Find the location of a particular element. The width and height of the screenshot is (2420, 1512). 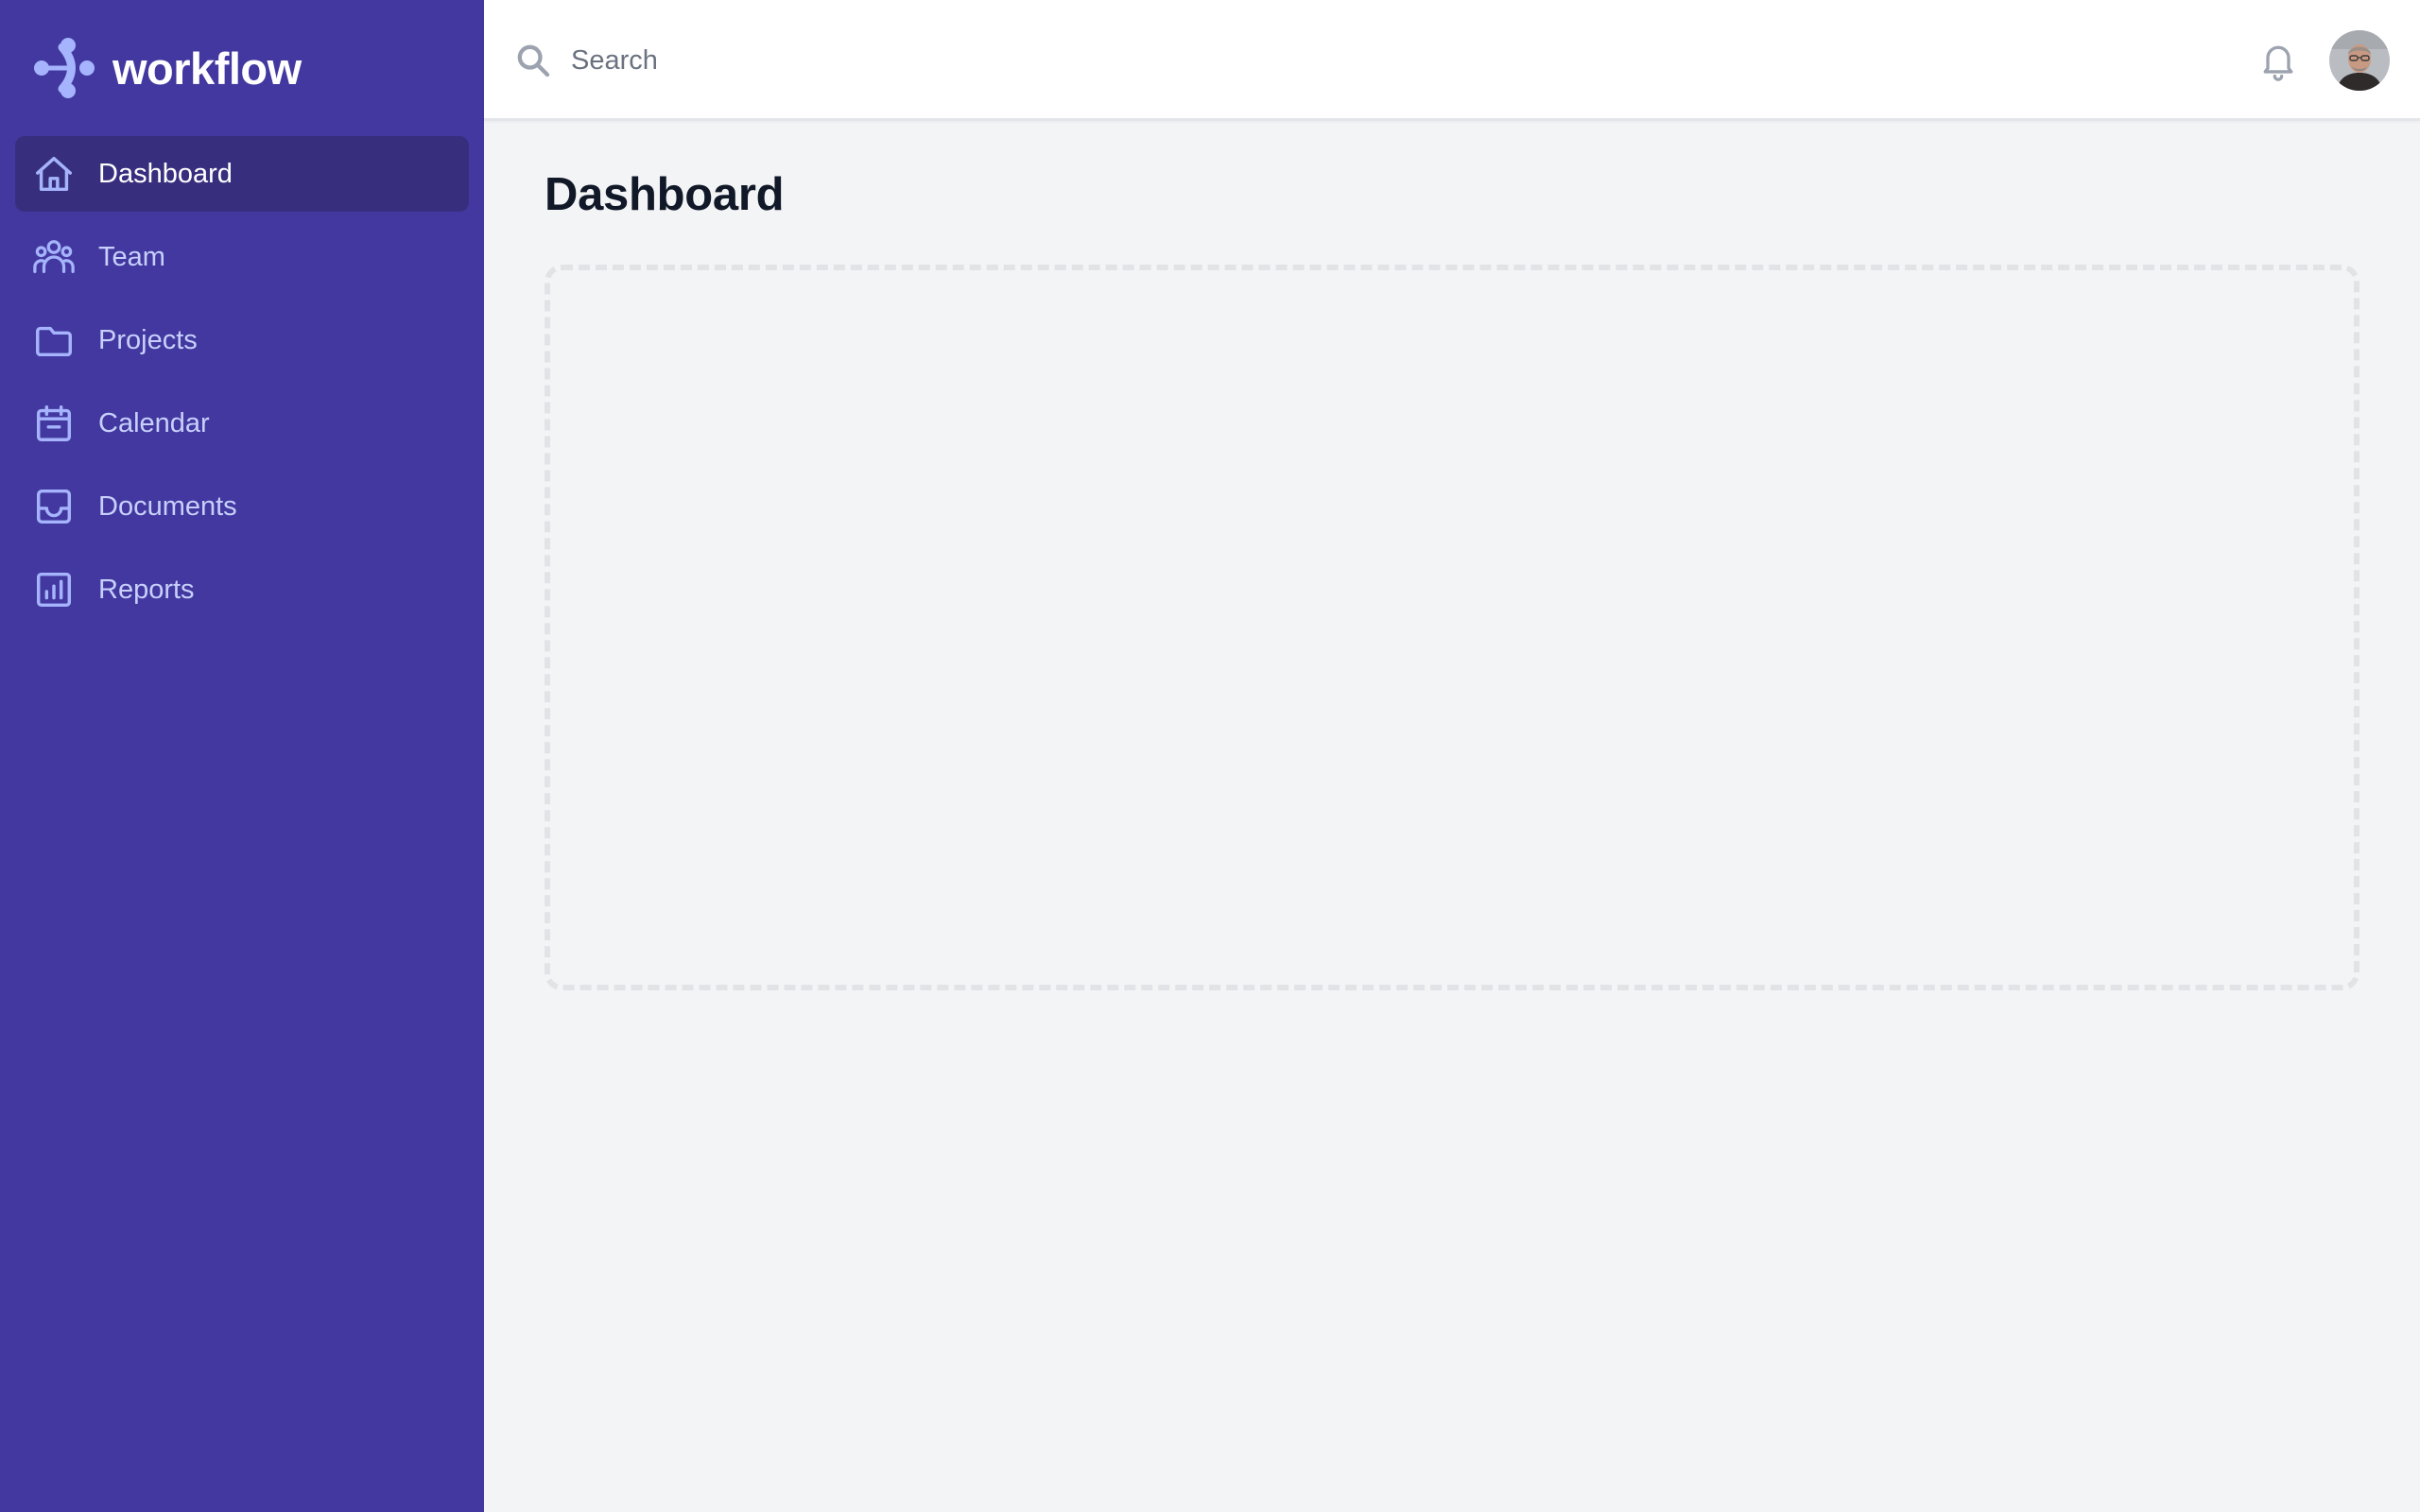

chart-bar-icon is located at coordinates (54, 589).